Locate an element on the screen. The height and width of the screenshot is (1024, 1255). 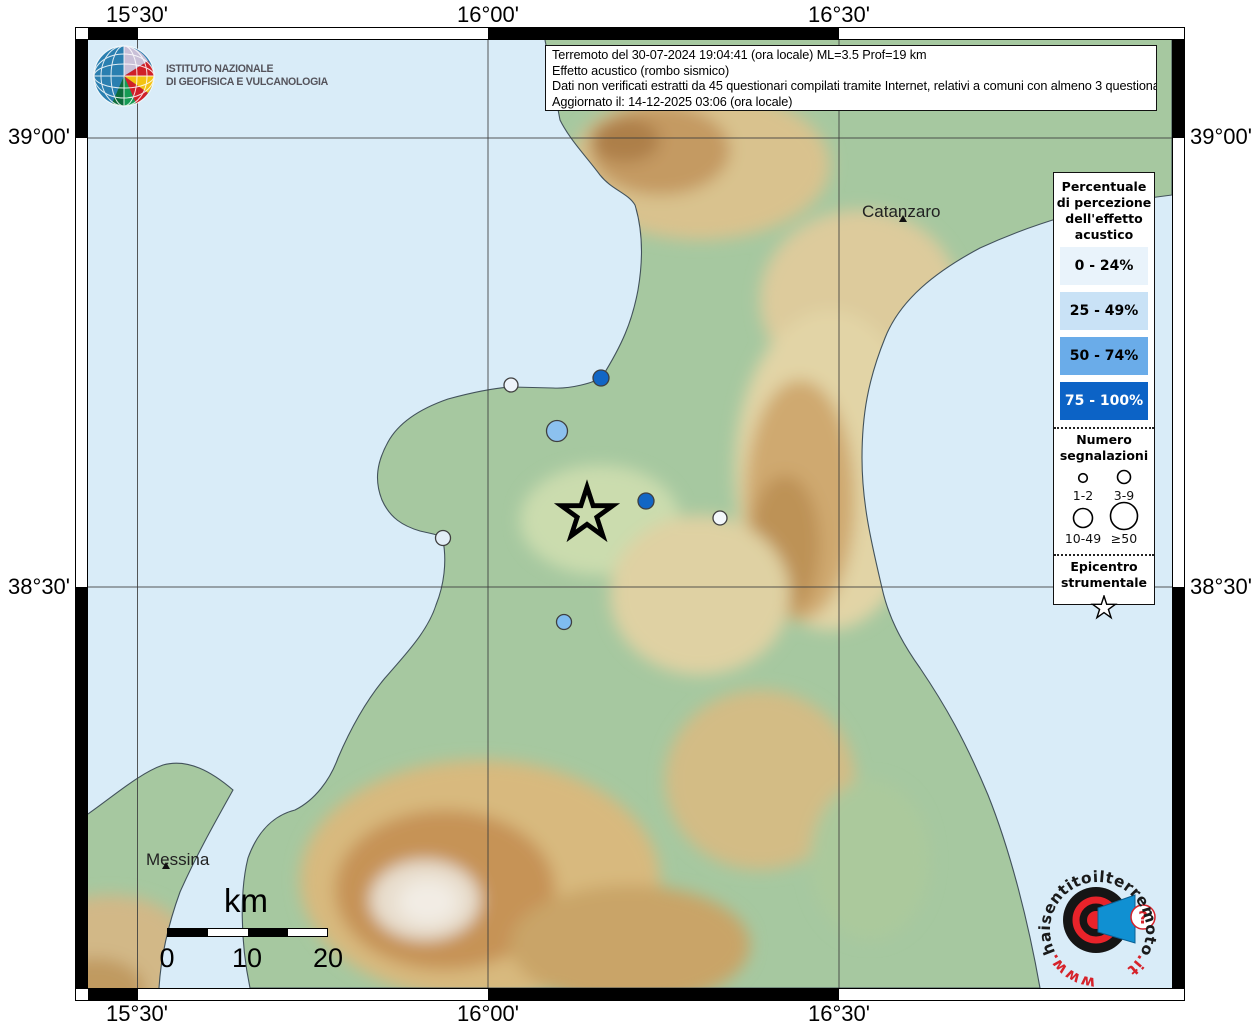
axis-label-left: 38°30' is located at coordinates (39, 586).